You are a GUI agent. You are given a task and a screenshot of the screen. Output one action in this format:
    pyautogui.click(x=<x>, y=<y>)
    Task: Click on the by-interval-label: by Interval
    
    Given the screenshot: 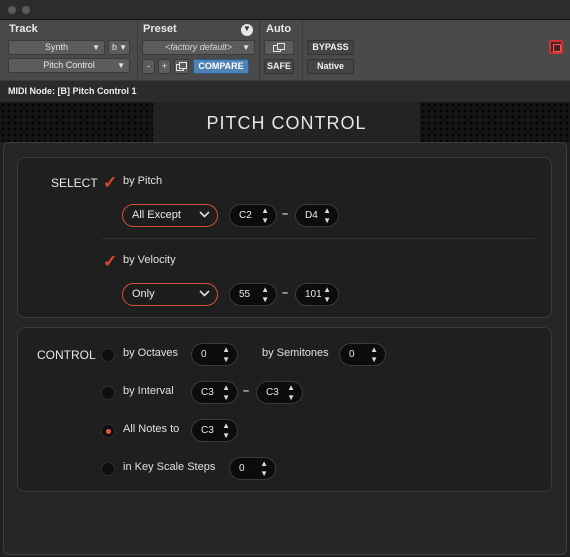 What is the action you would take?
    pyautogui.click(x=148, y=391)
    